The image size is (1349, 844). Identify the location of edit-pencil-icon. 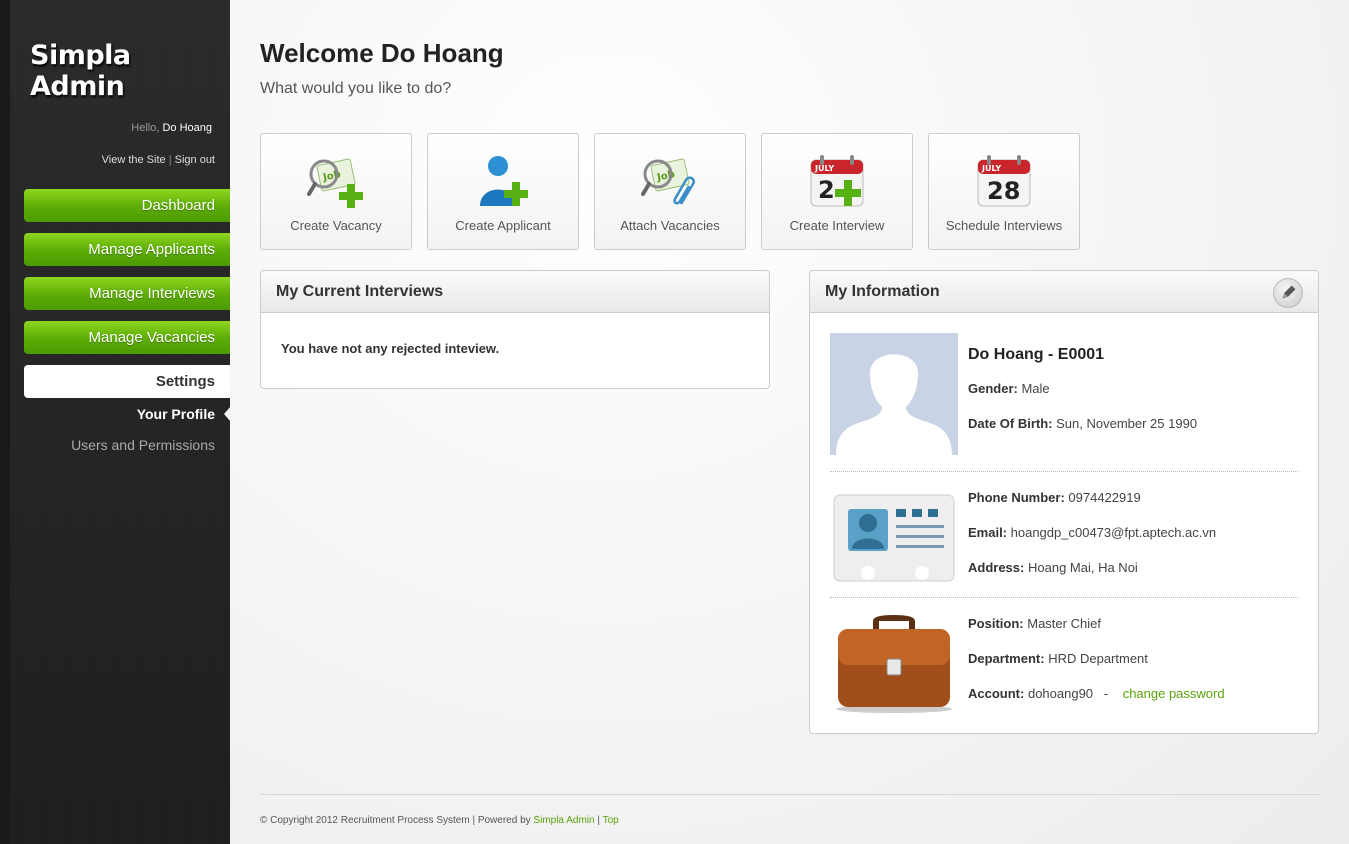
(1288, 293).